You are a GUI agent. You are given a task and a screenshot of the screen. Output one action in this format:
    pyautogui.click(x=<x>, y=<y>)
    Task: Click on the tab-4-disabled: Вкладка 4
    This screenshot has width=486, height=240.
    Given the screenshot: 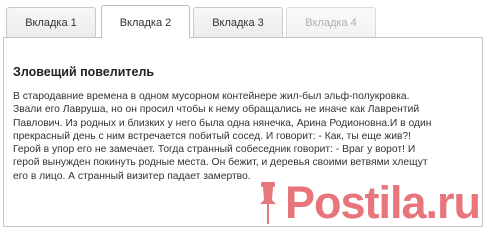 What is the action you would take?
    pyautogui.click(x=331, y=22)
    